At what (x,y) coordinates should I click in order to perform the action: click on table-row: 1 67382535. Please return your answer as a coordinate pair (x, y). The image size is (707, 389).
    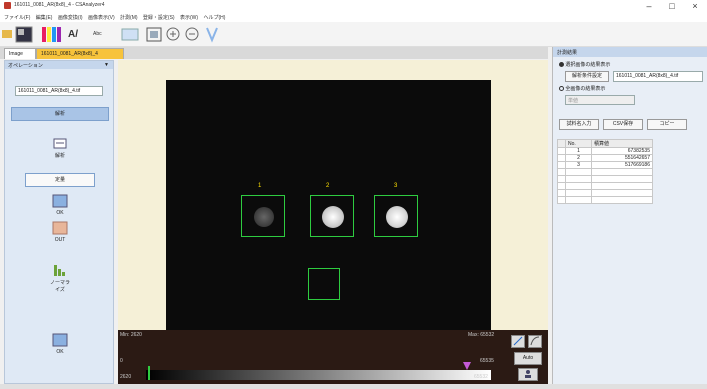
    Looking at the image, I should click on (605, 151).